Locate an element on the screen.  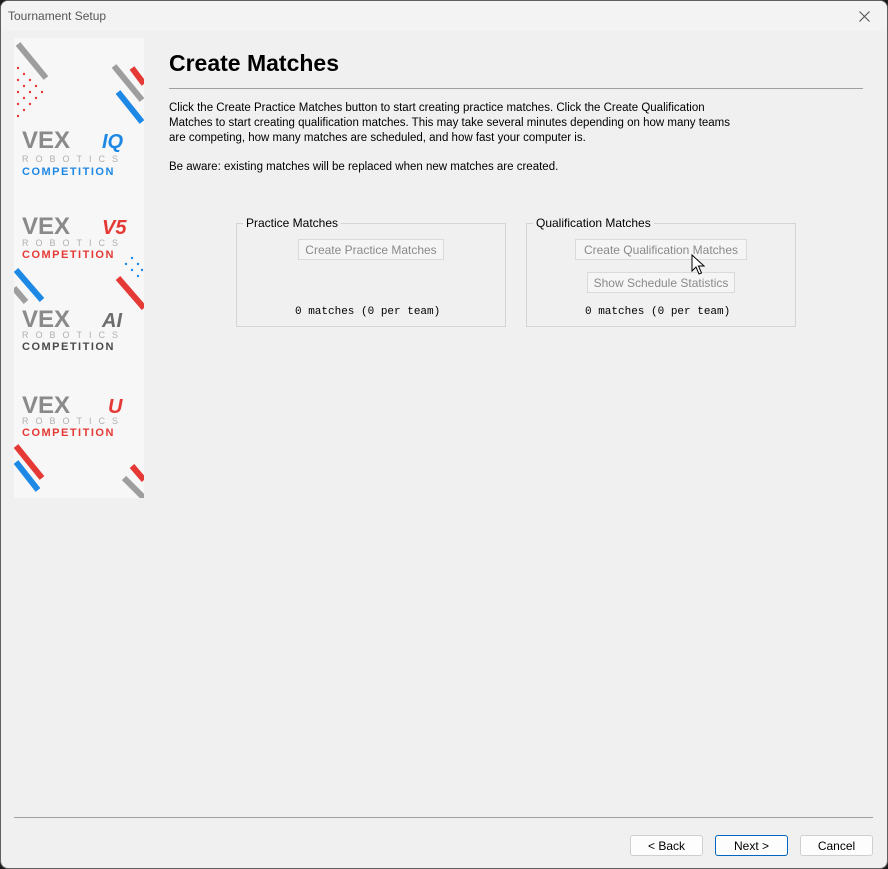
vex-v5-logo: VEX V5 ROBOTICS COMPETITION is located at coordinates (74, 237).